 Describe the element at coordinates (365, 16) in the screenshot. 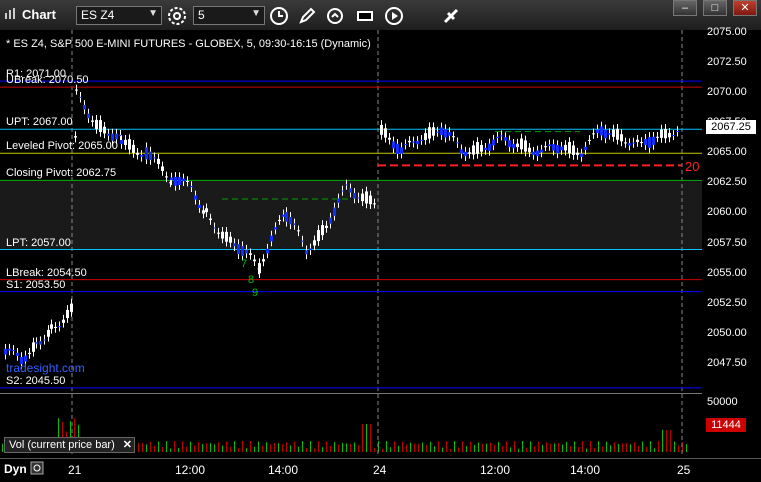

I see `snapshot-icon` at that location.